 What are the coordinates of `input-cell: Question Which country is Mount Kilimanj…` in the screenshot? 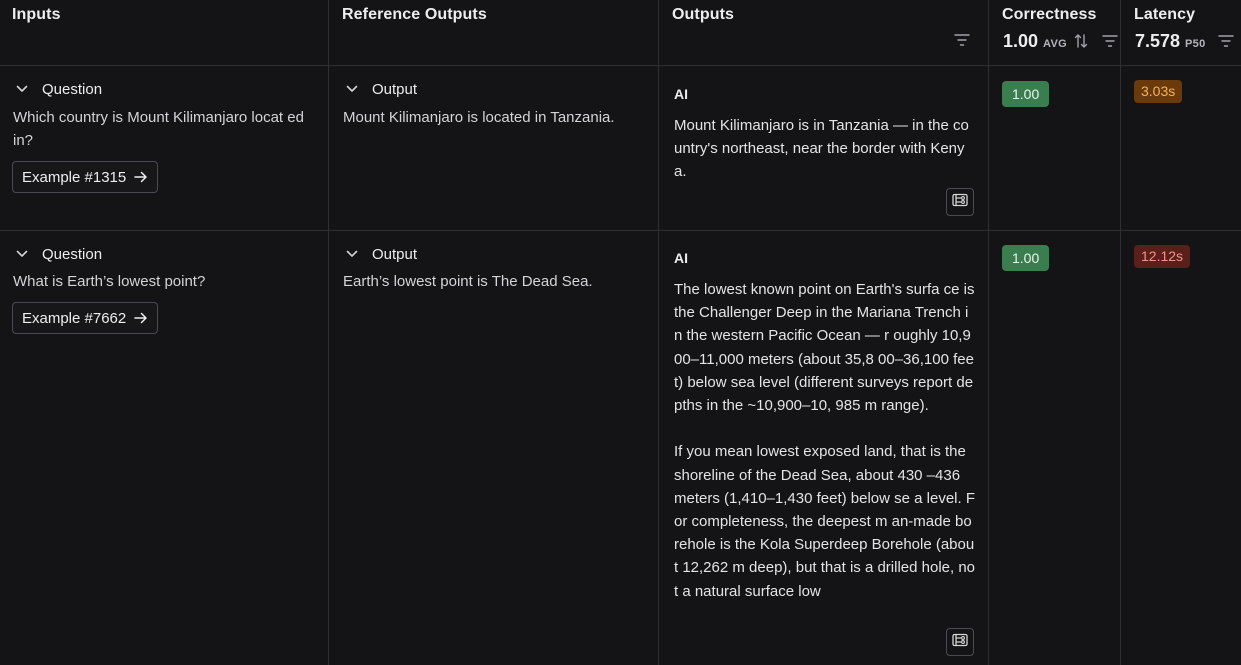 It's located at (165, 115).